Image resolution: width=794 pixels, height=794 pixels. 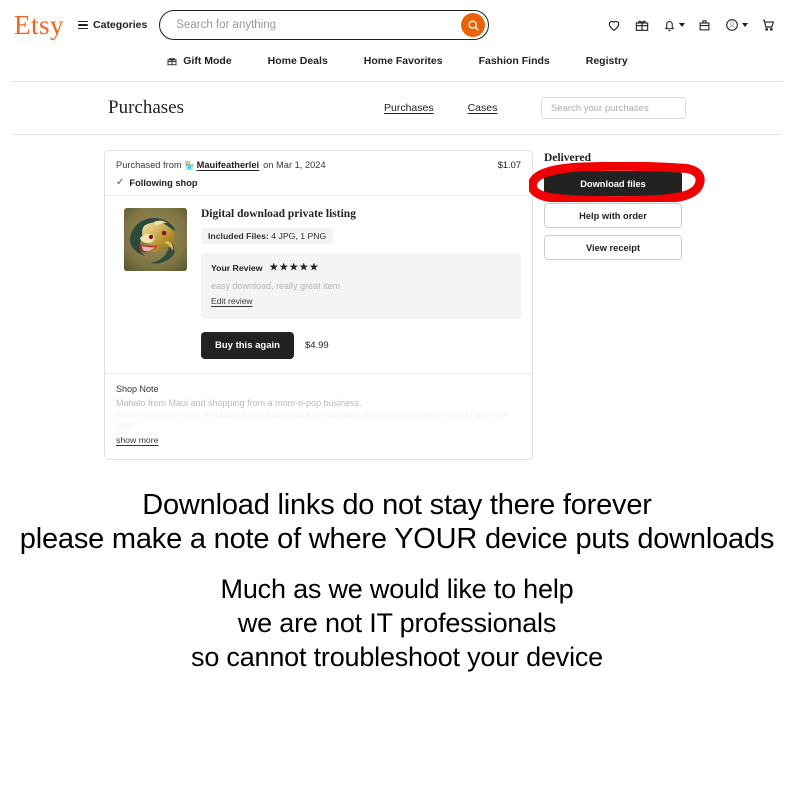 I want to click on download-files-button: Download files, so click(x=613, y=183).